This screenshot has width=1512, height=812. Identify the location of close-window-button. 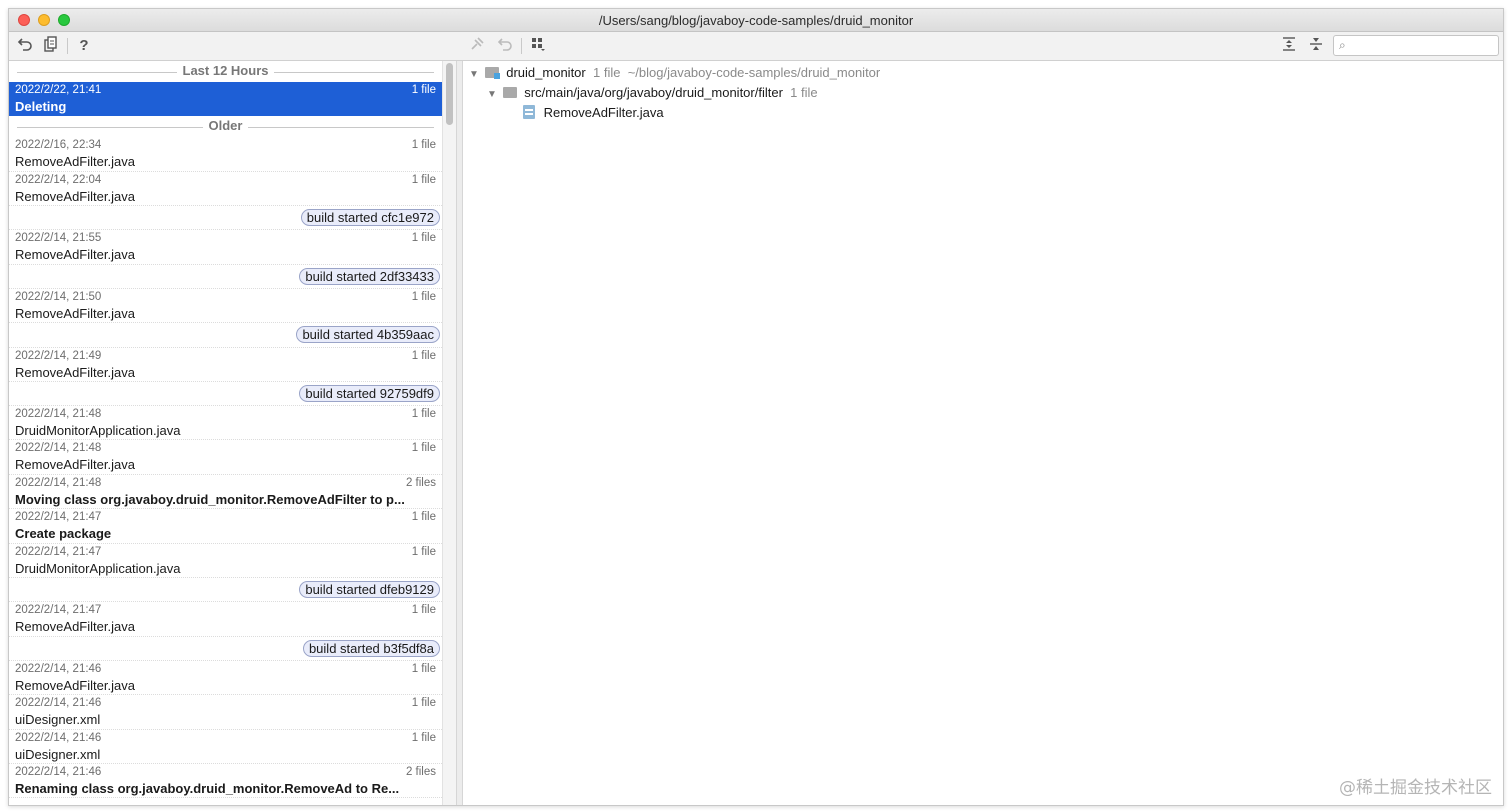
(24, 20).